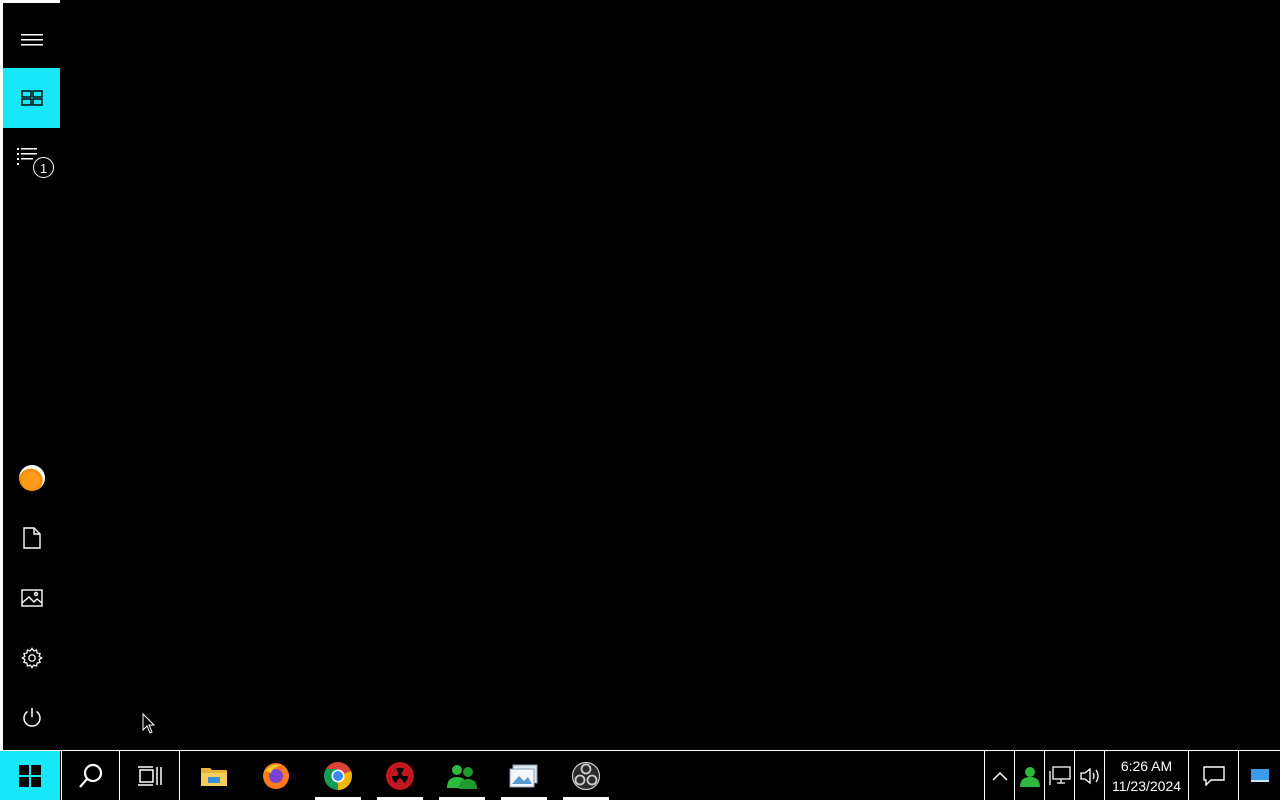  I want to click on taskbar: 6:26 AM 11/23/2024, so click(640, 775).